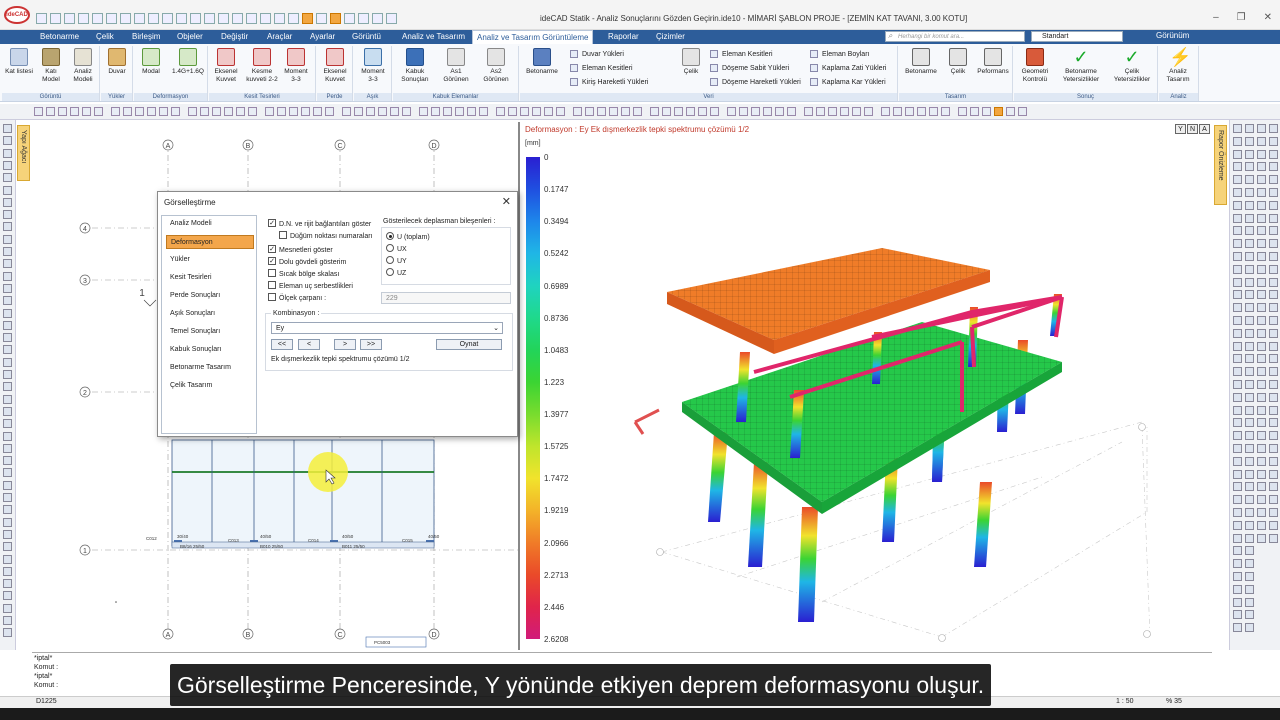 The width and height of the screenshot is (1280, 720). Describe the element at coordinates (279, 37) in the screenshot. I see `tab-araclar: Araçlar` at that location.